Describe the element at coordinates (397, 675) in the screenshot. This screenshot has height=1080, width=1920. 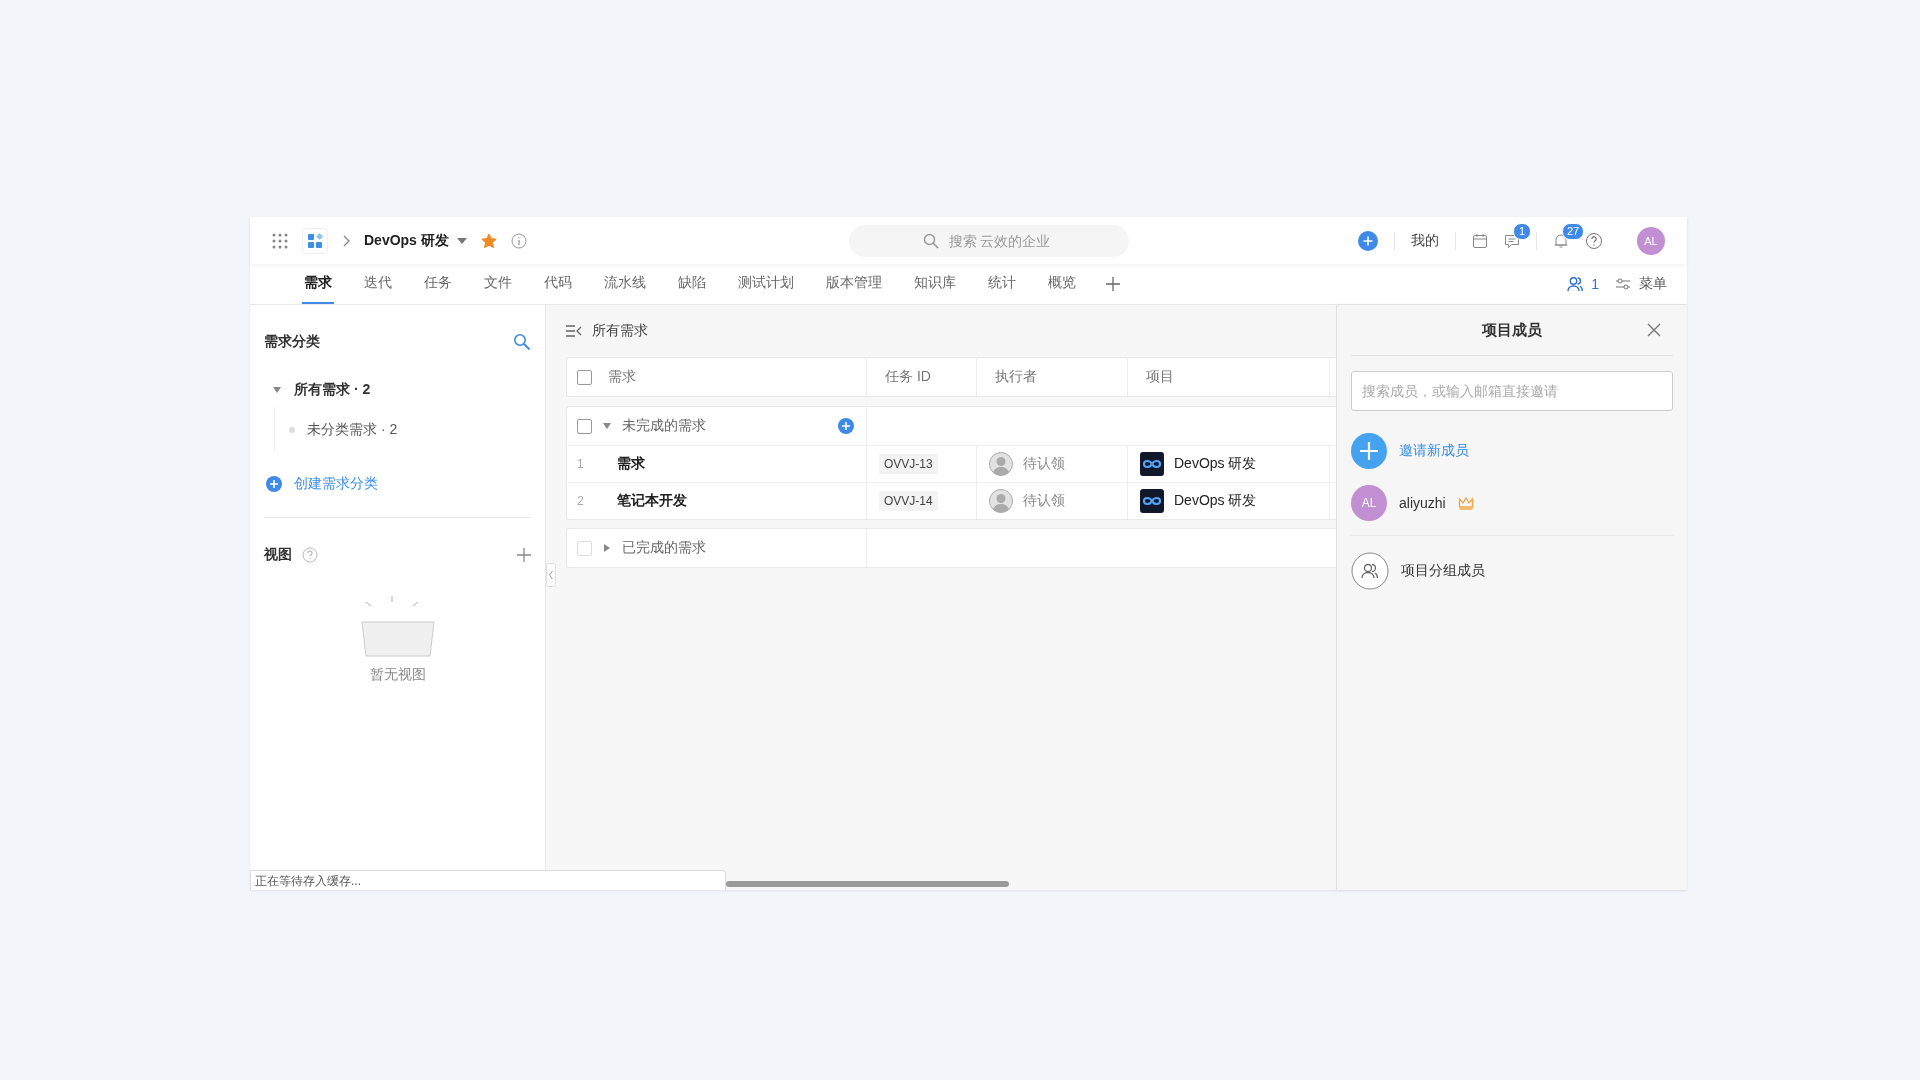
I see `empty-message: 暂无视图` at that location.